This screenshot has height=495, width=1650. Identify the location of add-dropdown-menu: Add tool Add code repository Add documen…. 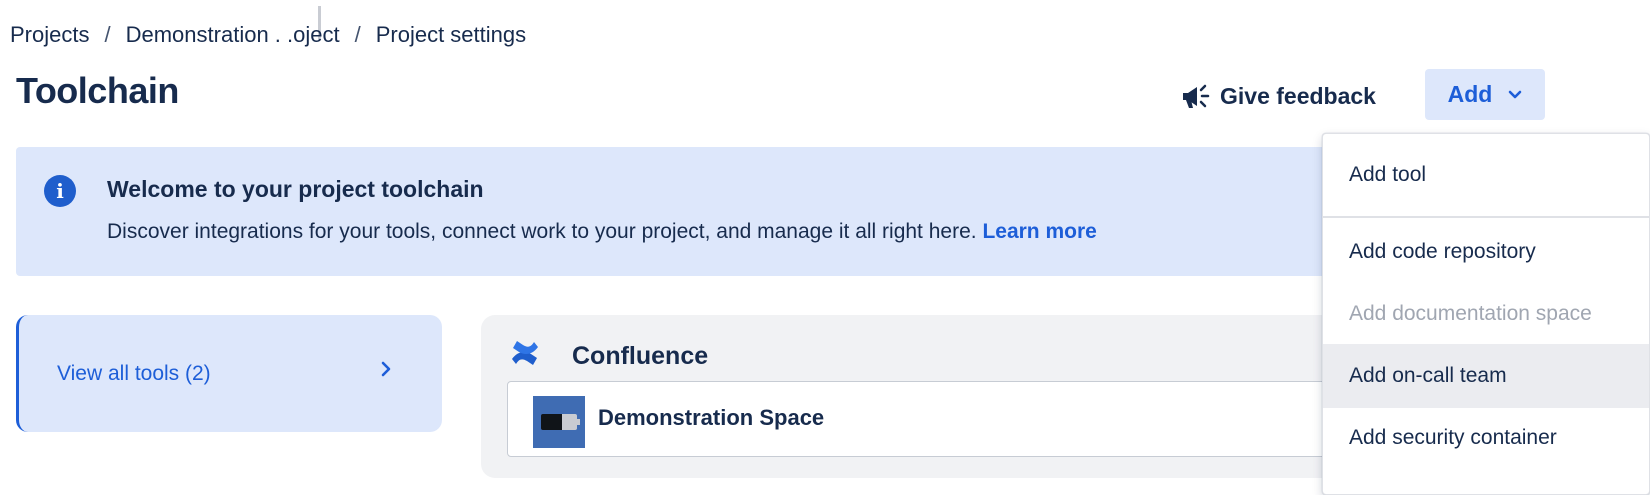
(1486, 314).